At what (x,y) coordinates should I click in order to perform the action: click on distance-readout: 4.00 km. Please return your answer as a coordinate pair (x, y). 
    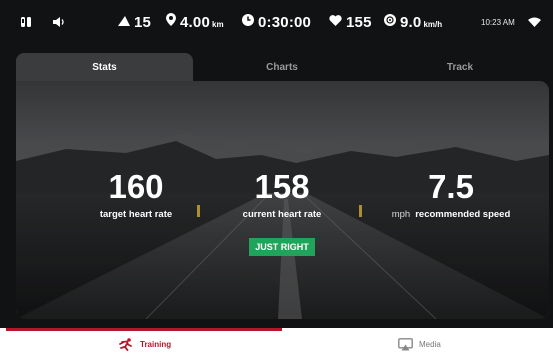
    Looking at the image, I should click on (195, 22).